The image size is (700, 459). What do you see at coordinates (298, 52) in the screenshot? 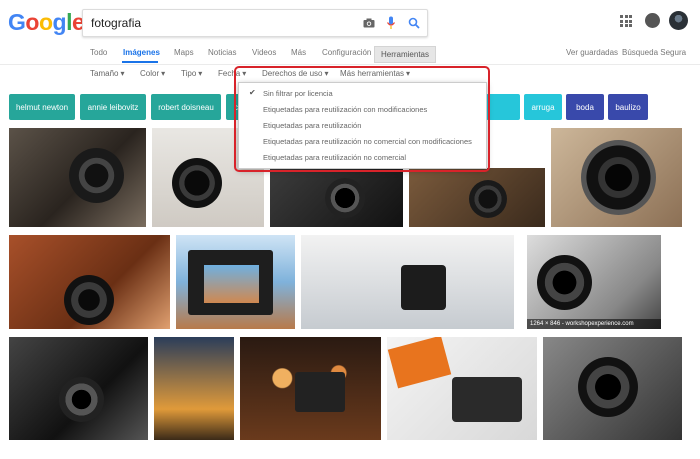
I see `tab-mas: Más` at bounding box center [298, 52].